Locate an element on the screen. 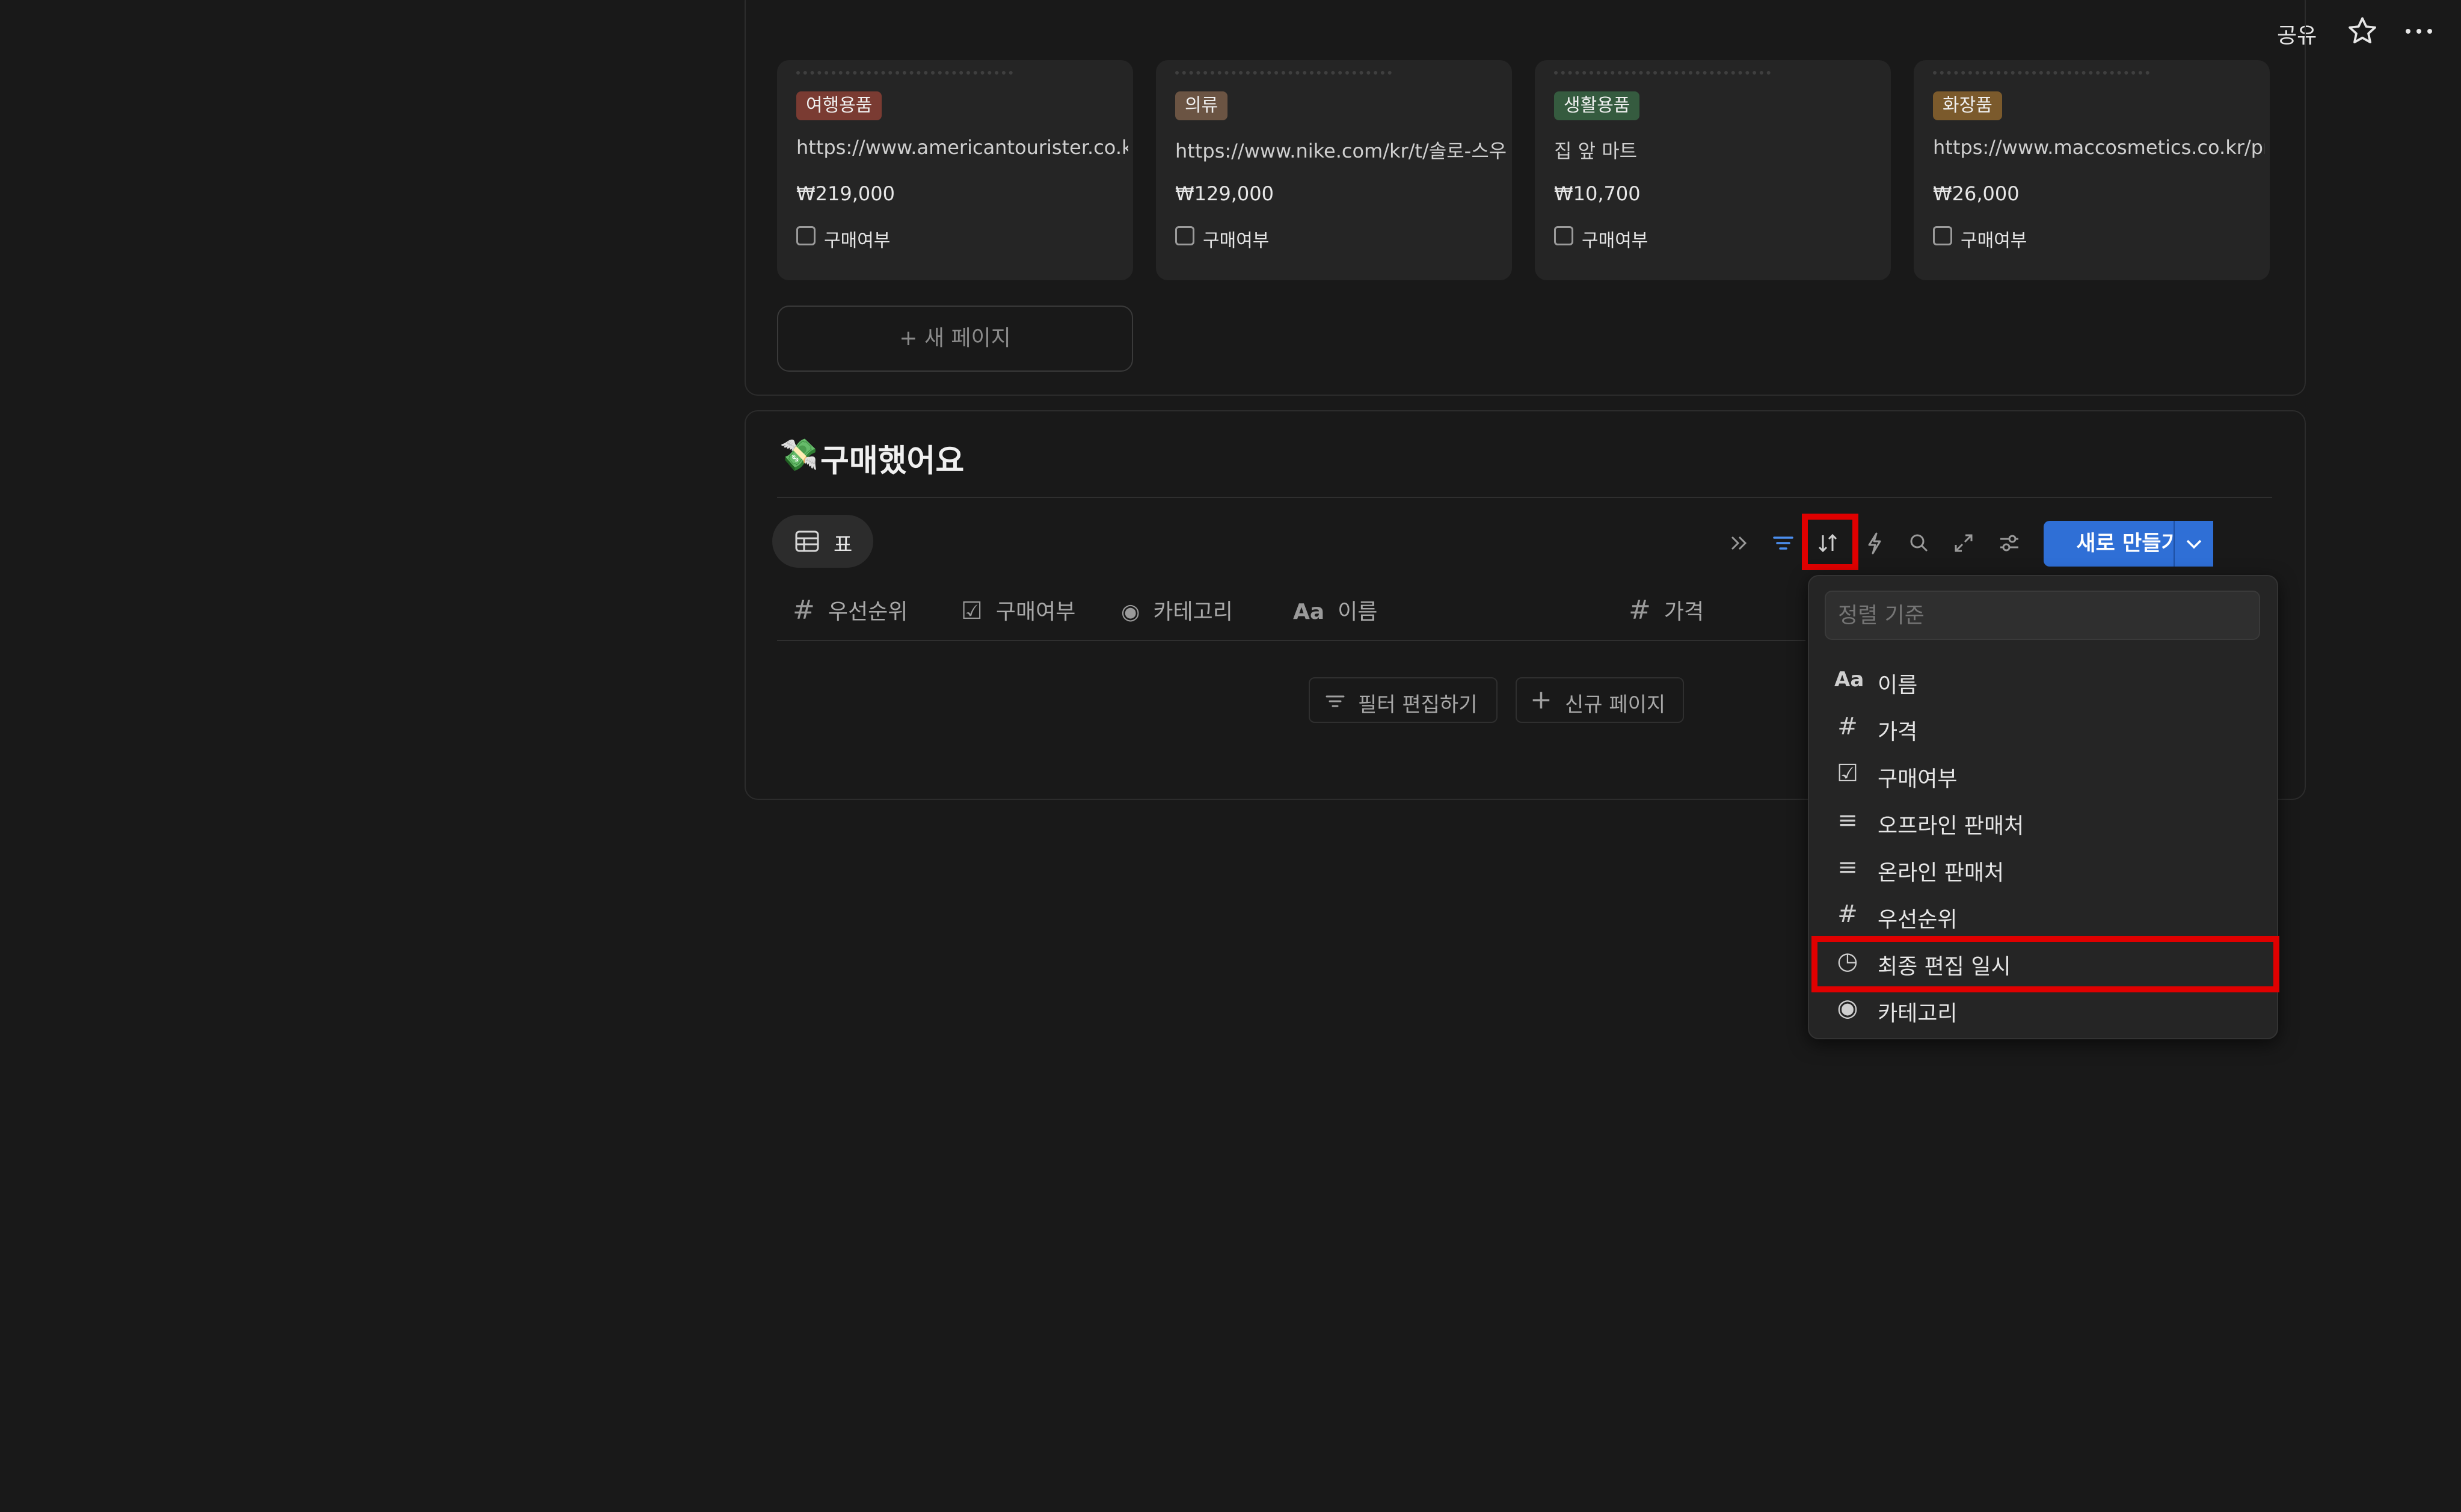 This screenshot has height=1512, width=2461. card-url: https://www.maccosmetics.co.kr/pro is located at coordinates (2099, 147).